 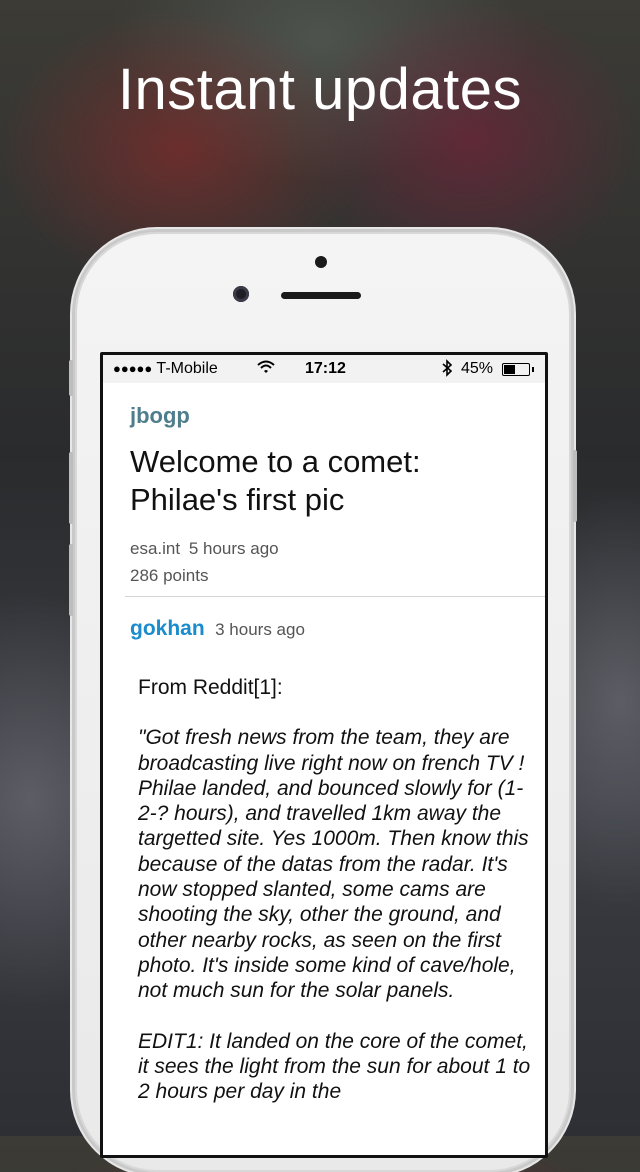 What do you see at coordinates (187, 368) in the screenshot?
I see `carrier-name: T-Mobile` at bounding box center [187, 368].